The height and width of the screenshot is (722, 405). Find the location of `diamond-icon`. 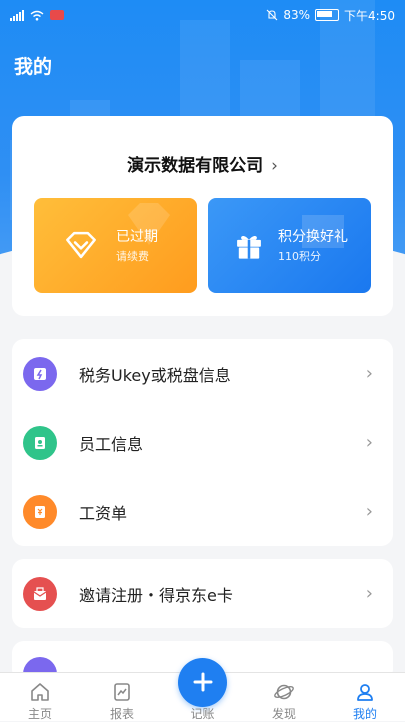

diamond-icon is located at coordinates (81, 245).